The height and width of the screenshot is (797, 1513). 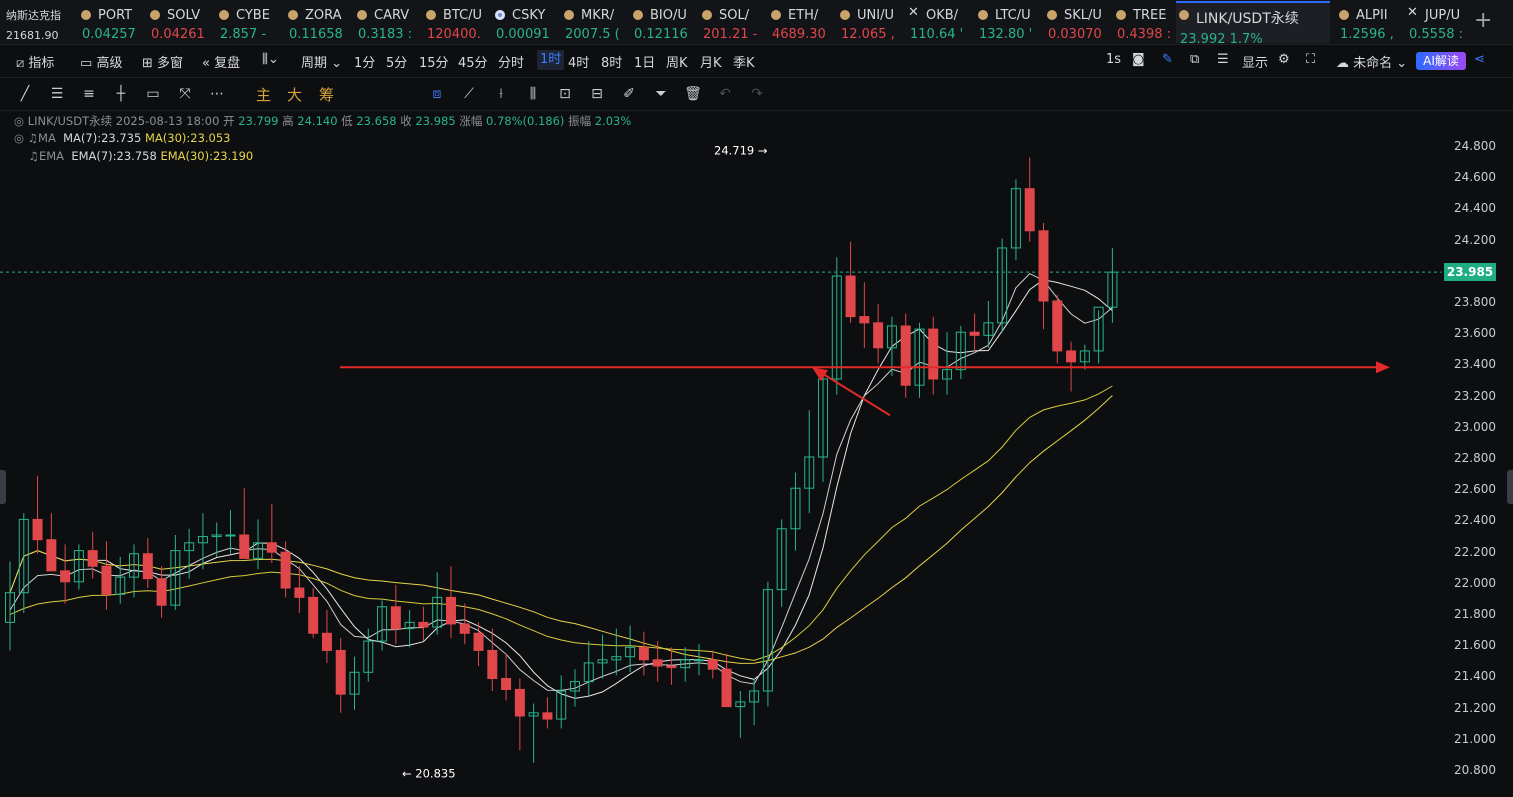 I want to click on redo-icon: ↷, so click(x=757, y=94).